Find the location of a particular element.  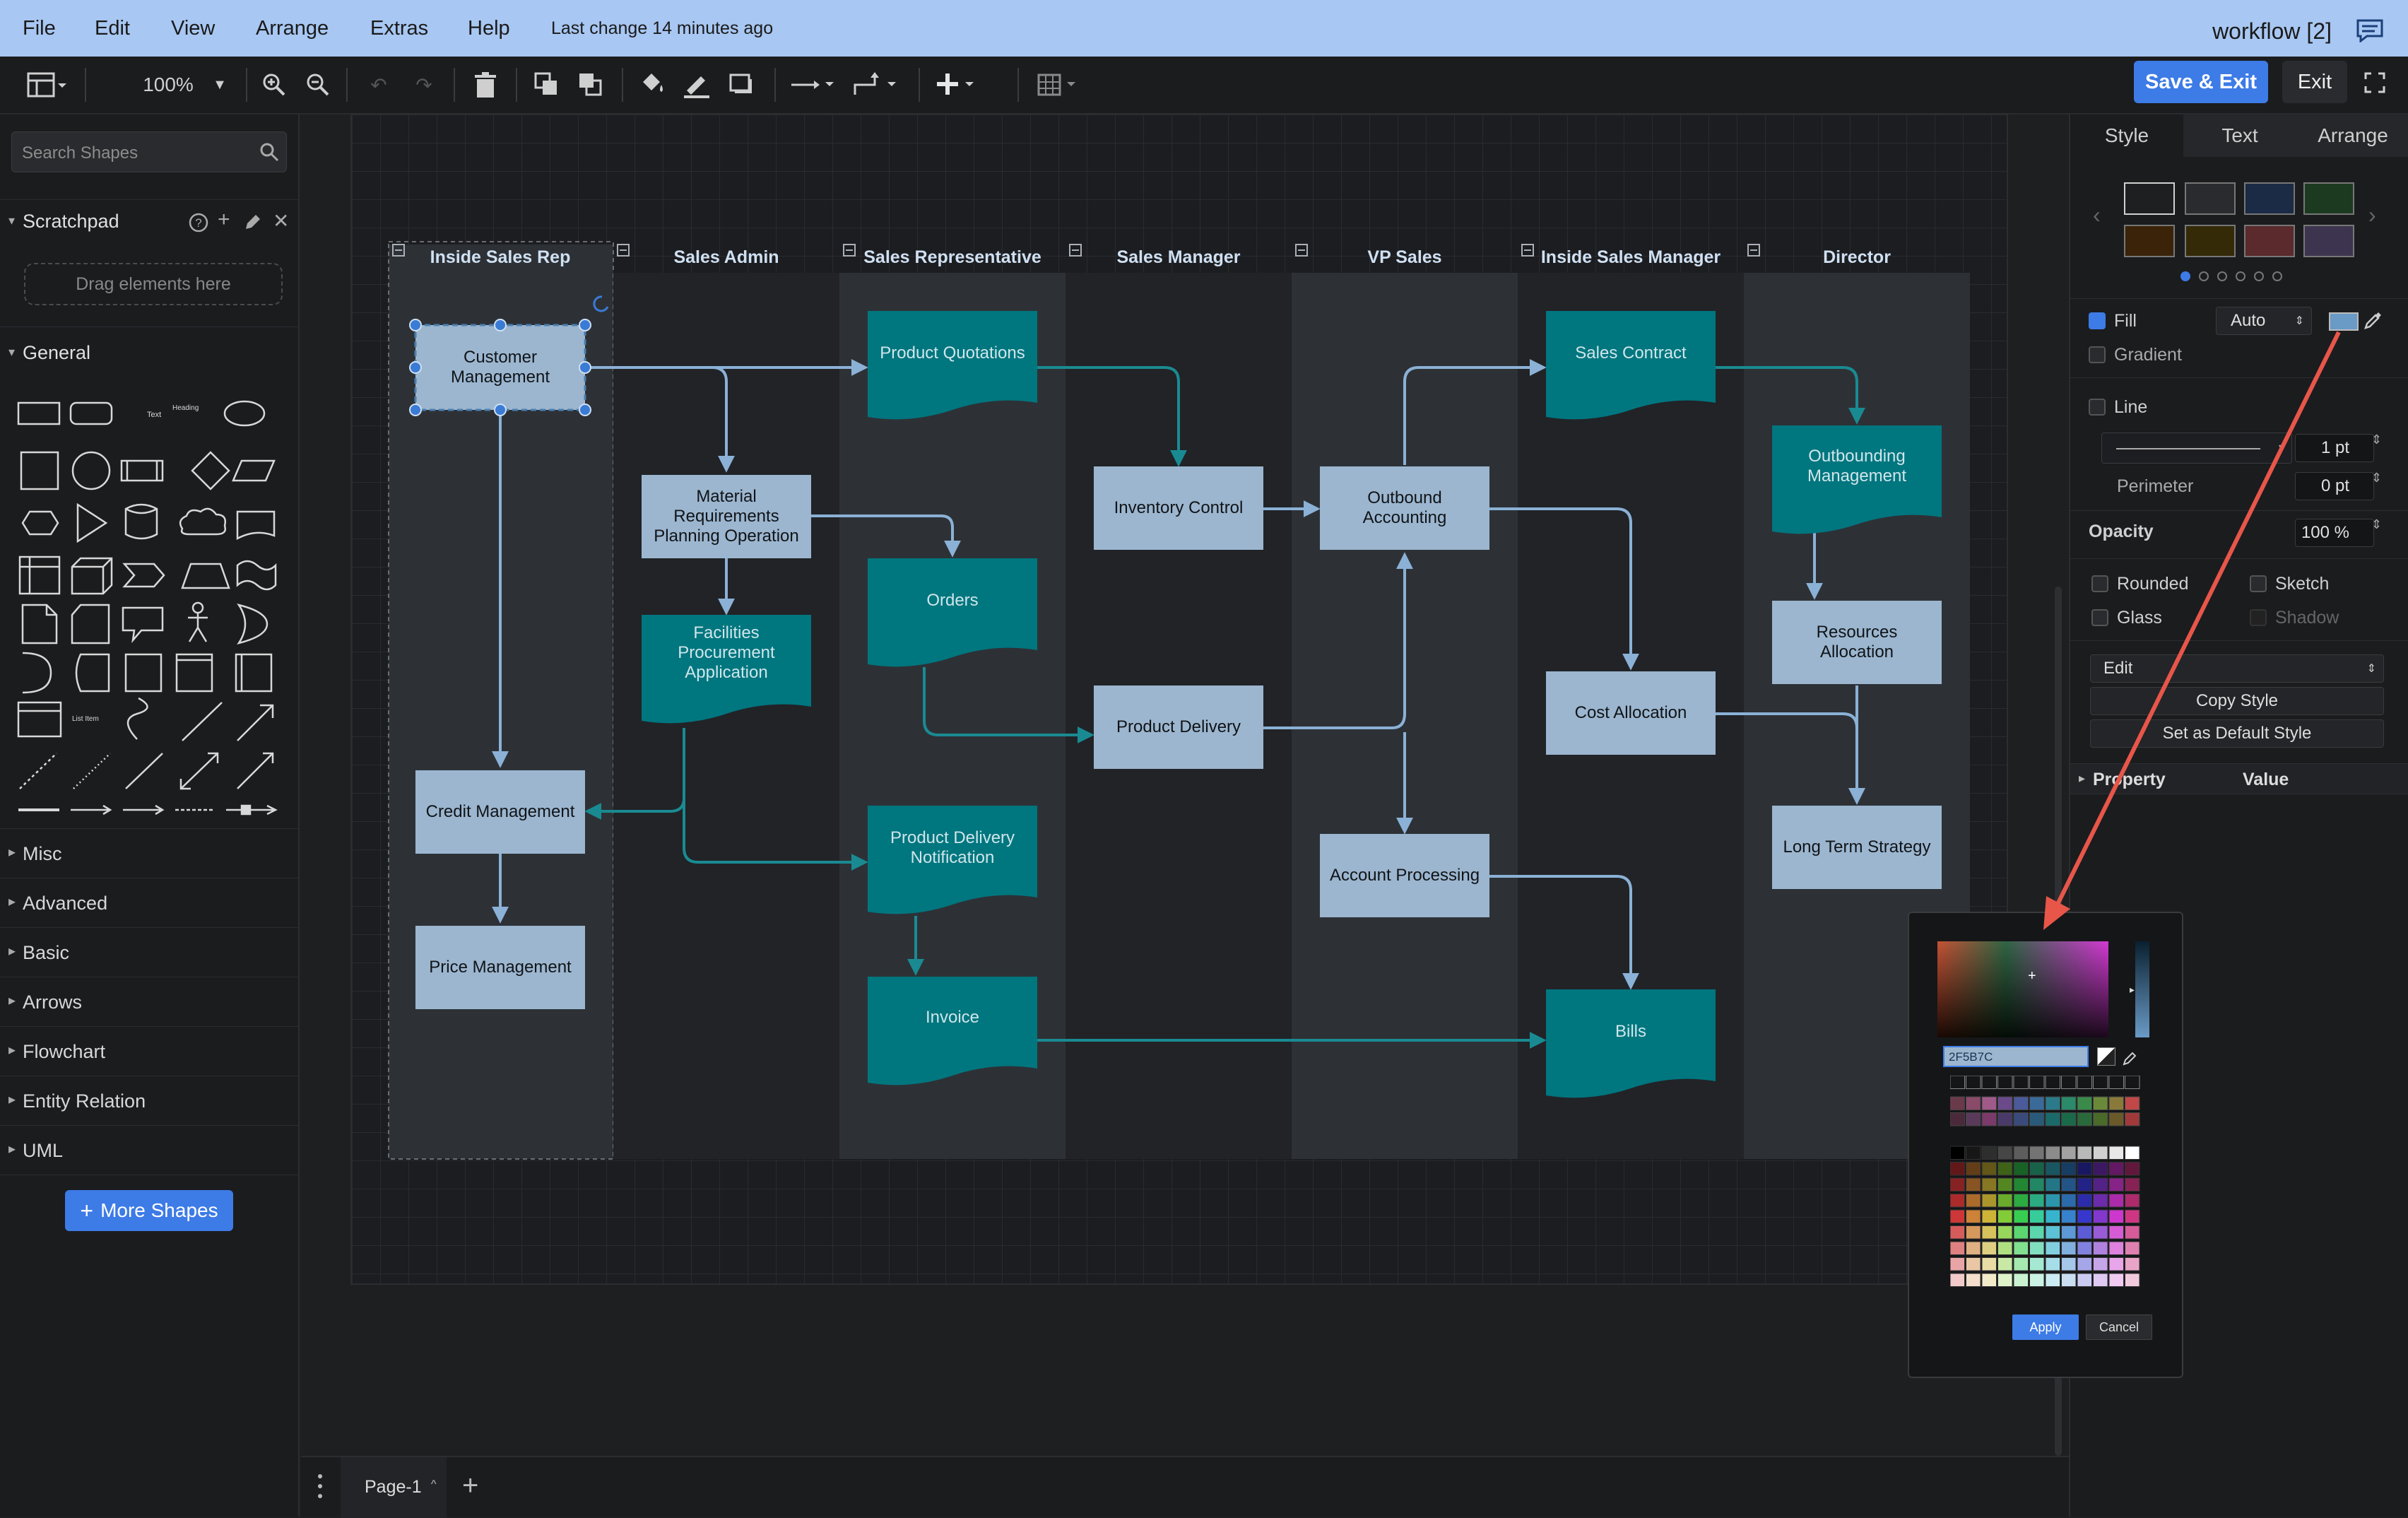

page-tab-label: Page-1 is located at coordinates (393, 1487).